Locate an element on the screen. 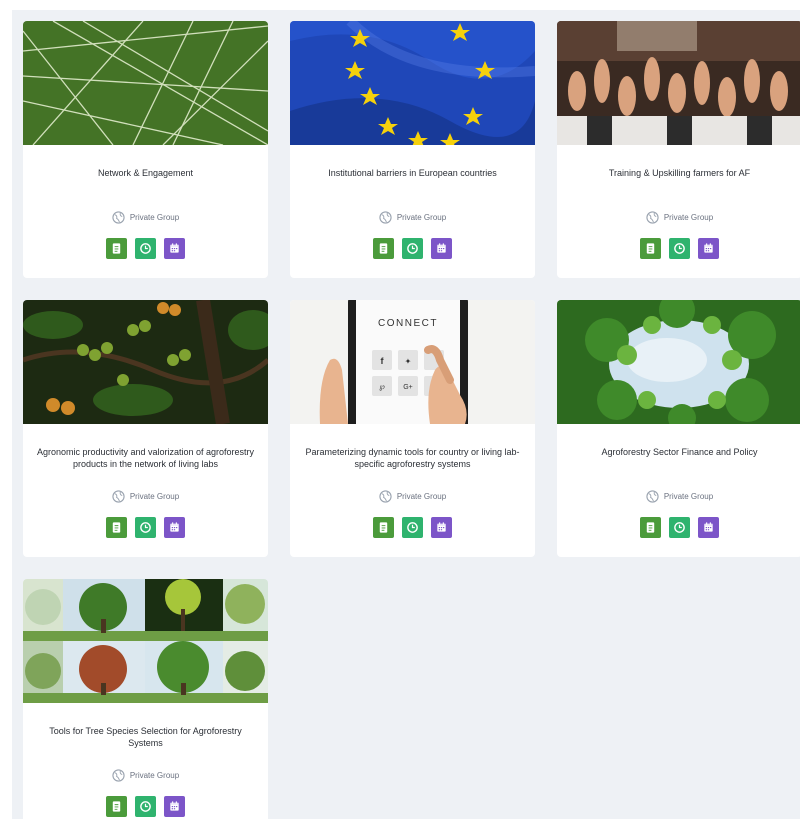  coffee-cherries-image is located at coordinates (145, 362).